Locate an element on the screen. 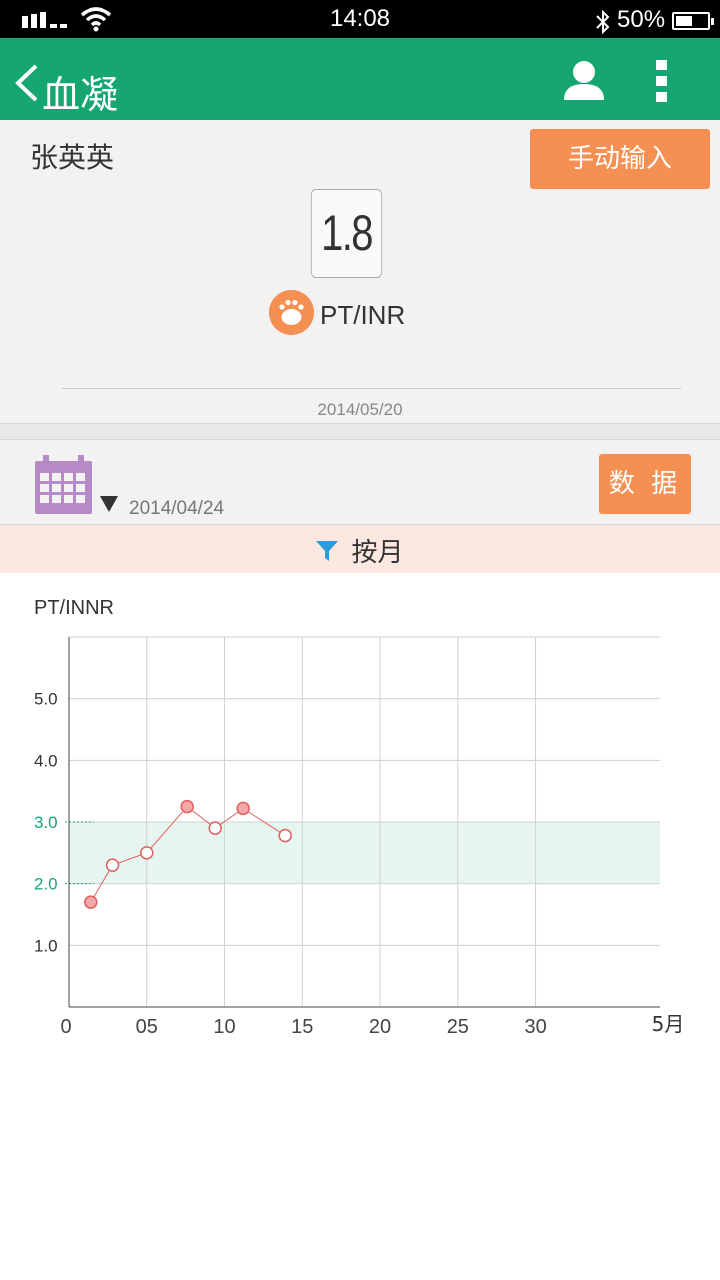  status-bar: 14:08 50% is located at coordinates (360, 19).